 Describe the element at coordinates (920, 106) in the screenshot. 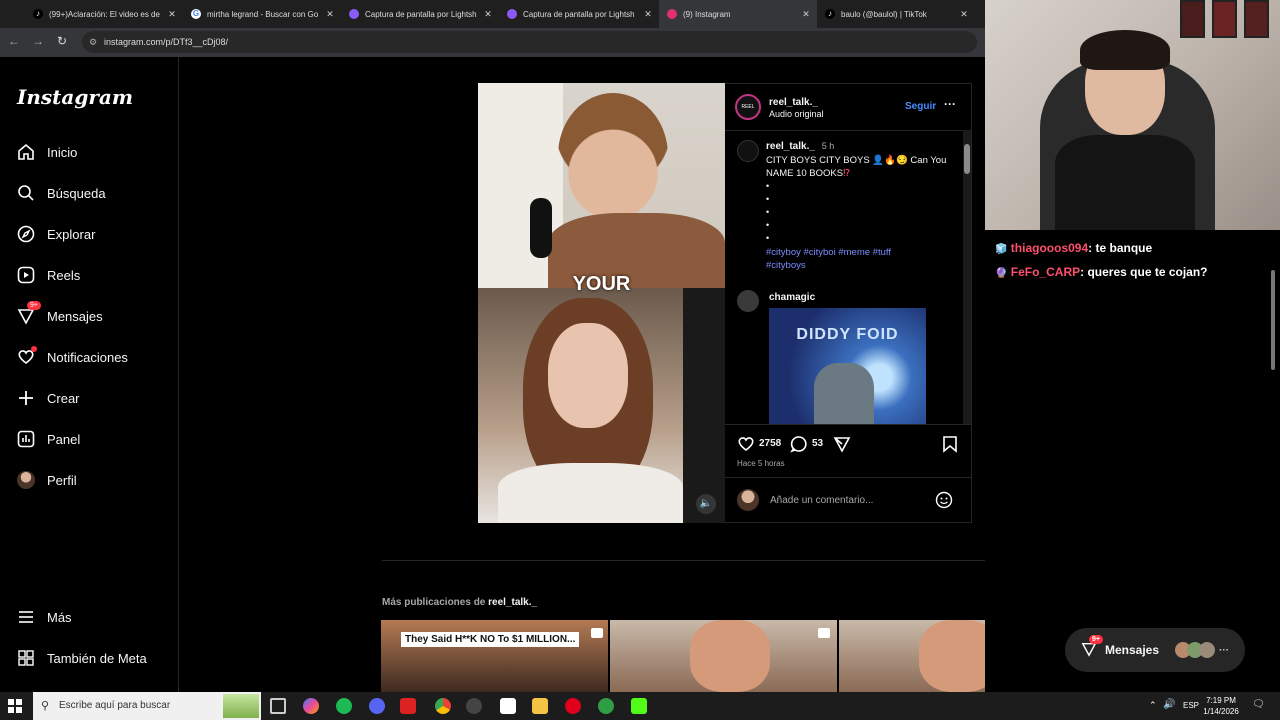

I see `follow-button: Seguir` at that location.